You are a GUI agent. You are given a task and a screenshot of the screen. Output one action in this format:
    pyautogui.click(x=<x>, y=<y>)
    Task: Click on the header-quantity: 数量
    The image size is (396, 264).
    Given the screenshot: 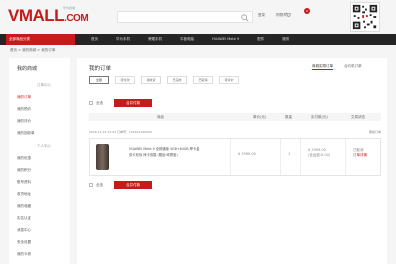 What is the action you would take?
    pyautogui.click(x=288, y=117)
    